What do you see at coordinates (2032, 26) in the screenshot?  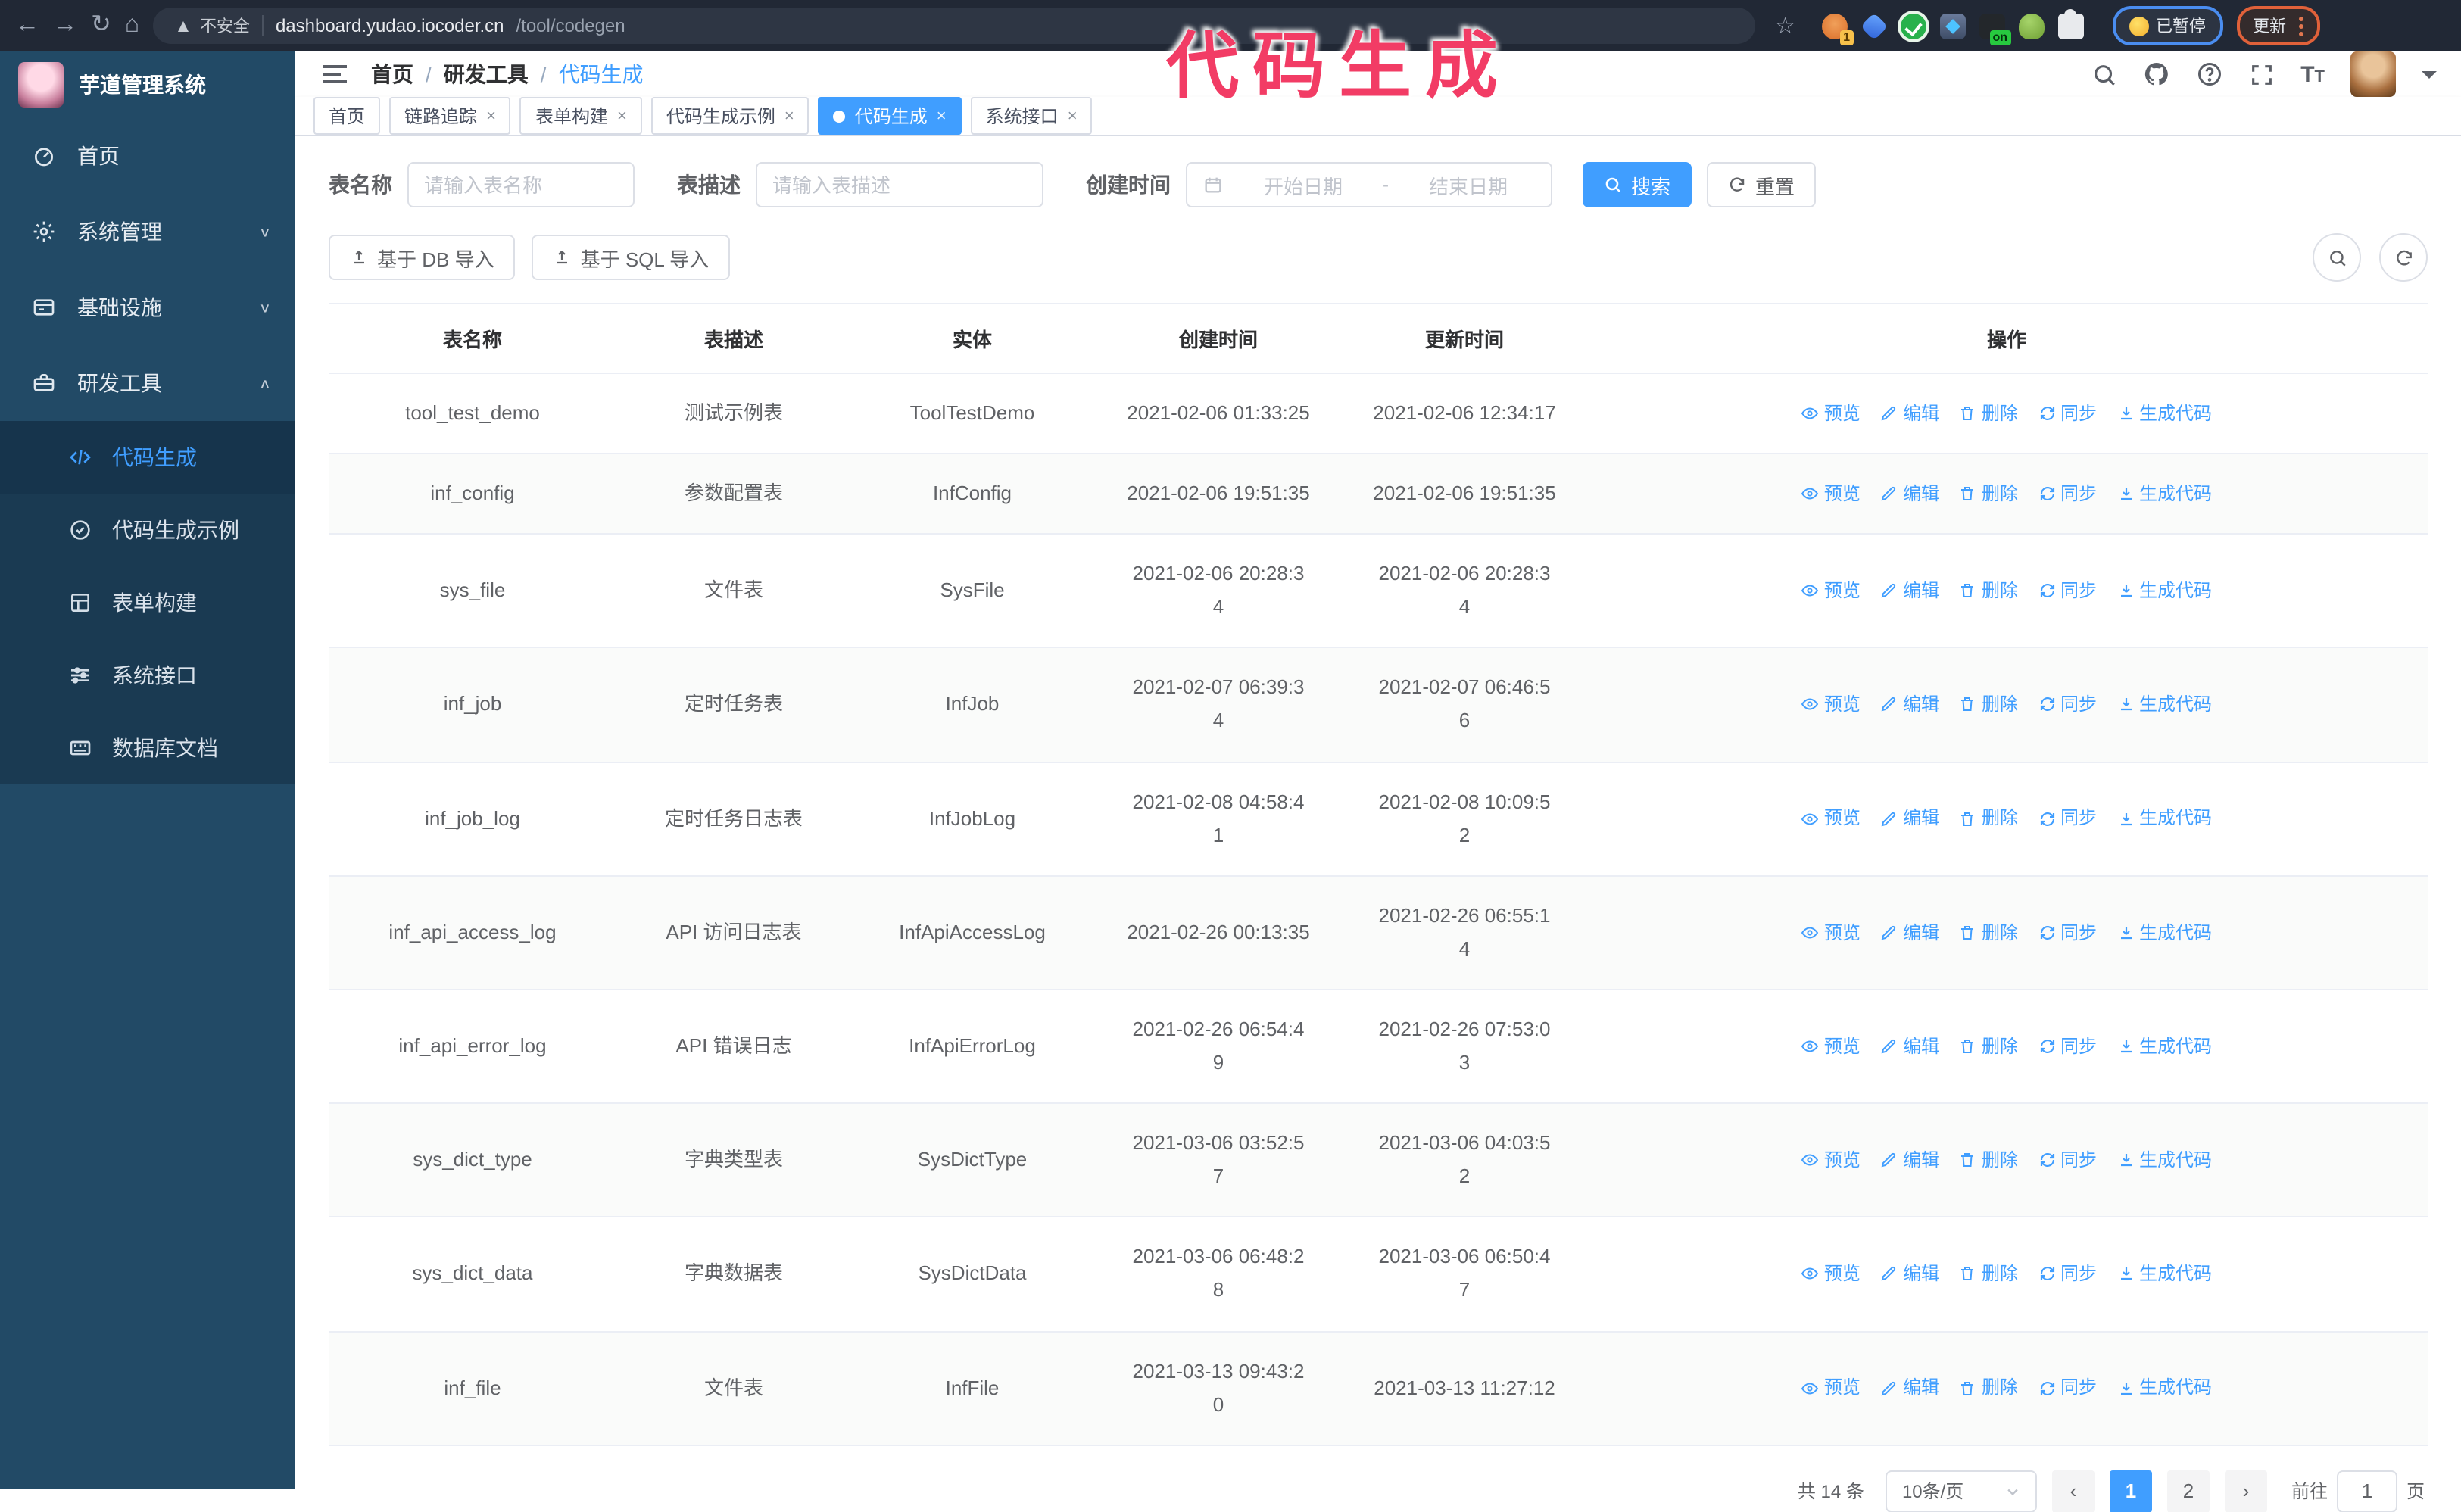 I see `bot-ext-icon` at bounding box center [2032, 26].